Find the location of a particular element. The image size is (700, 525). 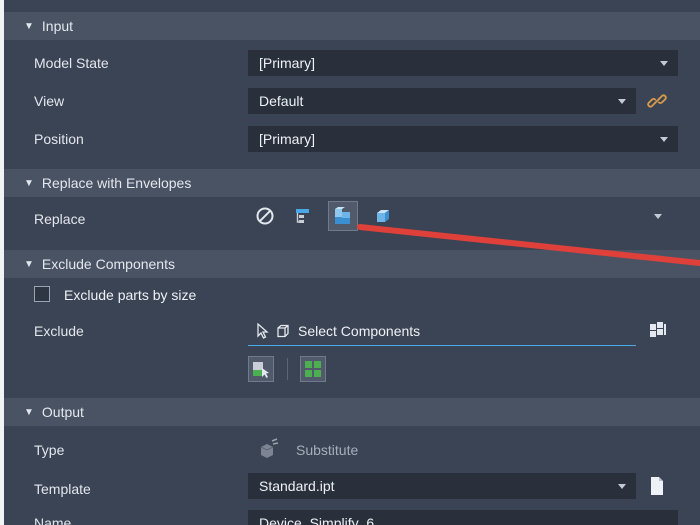

model-state-dropdown: [Primary] is located at coordinates (463, 63).